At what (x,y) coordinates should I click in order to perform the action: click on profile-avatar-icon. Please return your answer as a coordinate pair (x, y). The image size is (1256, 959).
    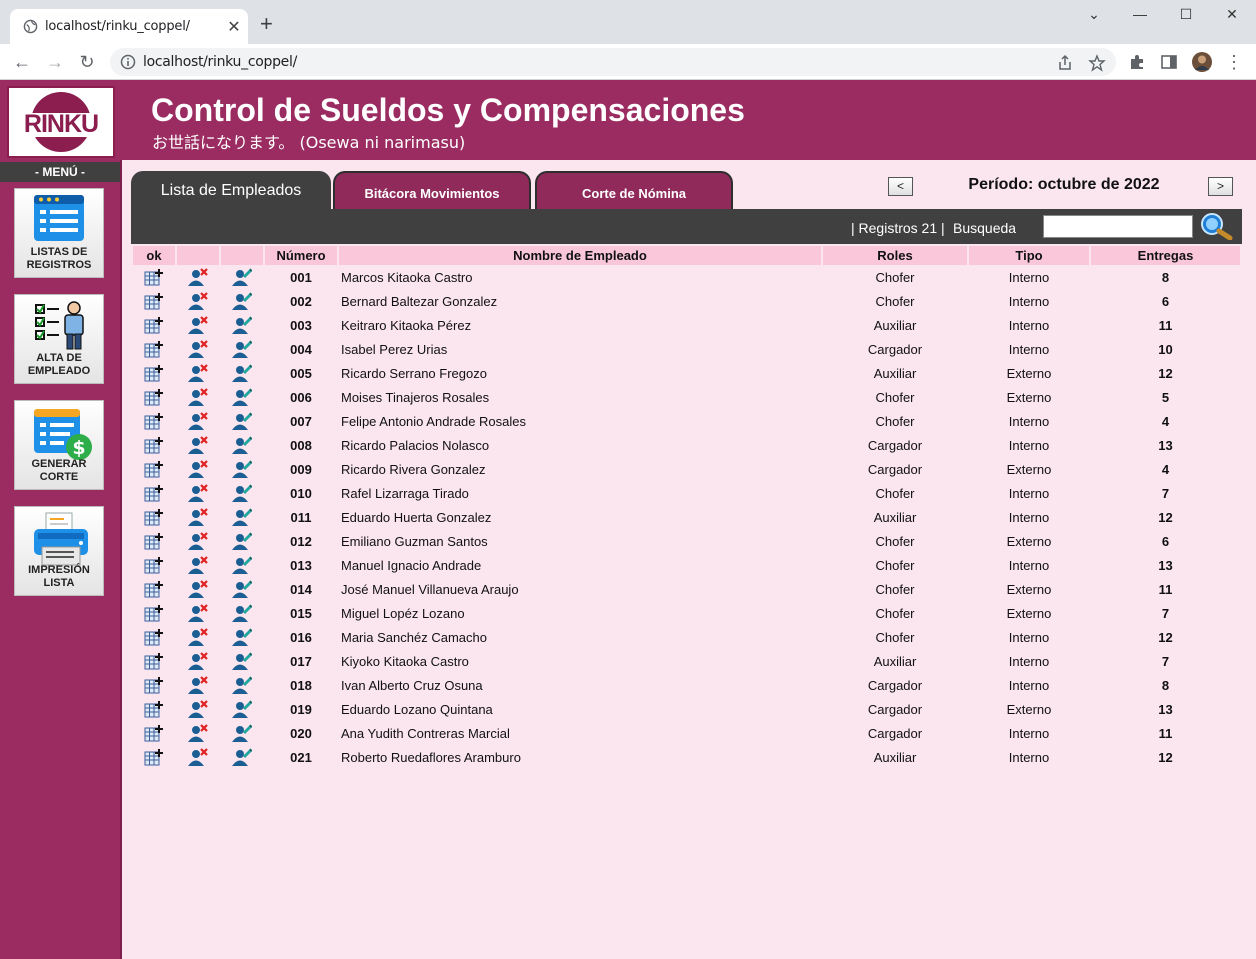
    Looking at the image, I should click on (1202, 62).